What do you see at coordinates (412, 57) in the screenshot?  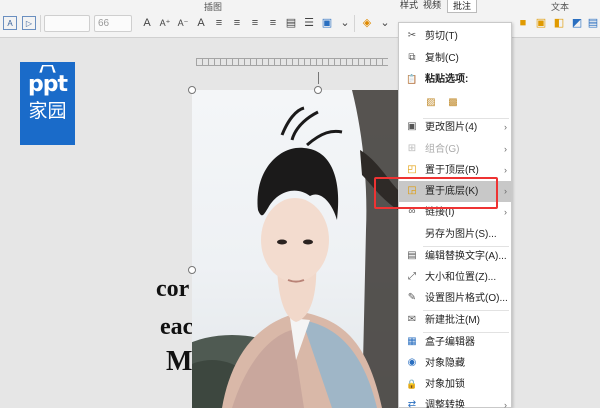 I see `copy-icon: ⧉` at bounding box center [412, 57].